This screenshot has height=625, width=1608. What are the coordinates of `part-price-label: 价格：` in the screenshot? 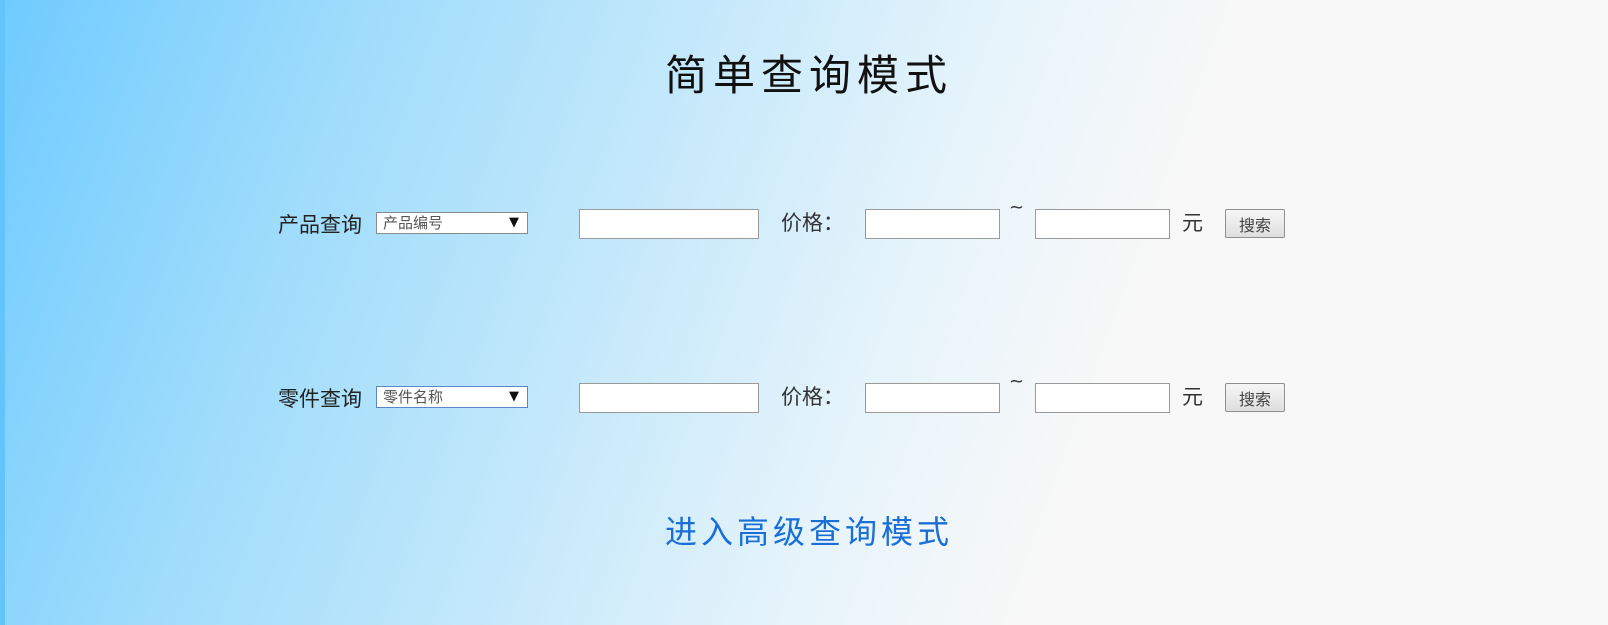 It's located at (812, 397).